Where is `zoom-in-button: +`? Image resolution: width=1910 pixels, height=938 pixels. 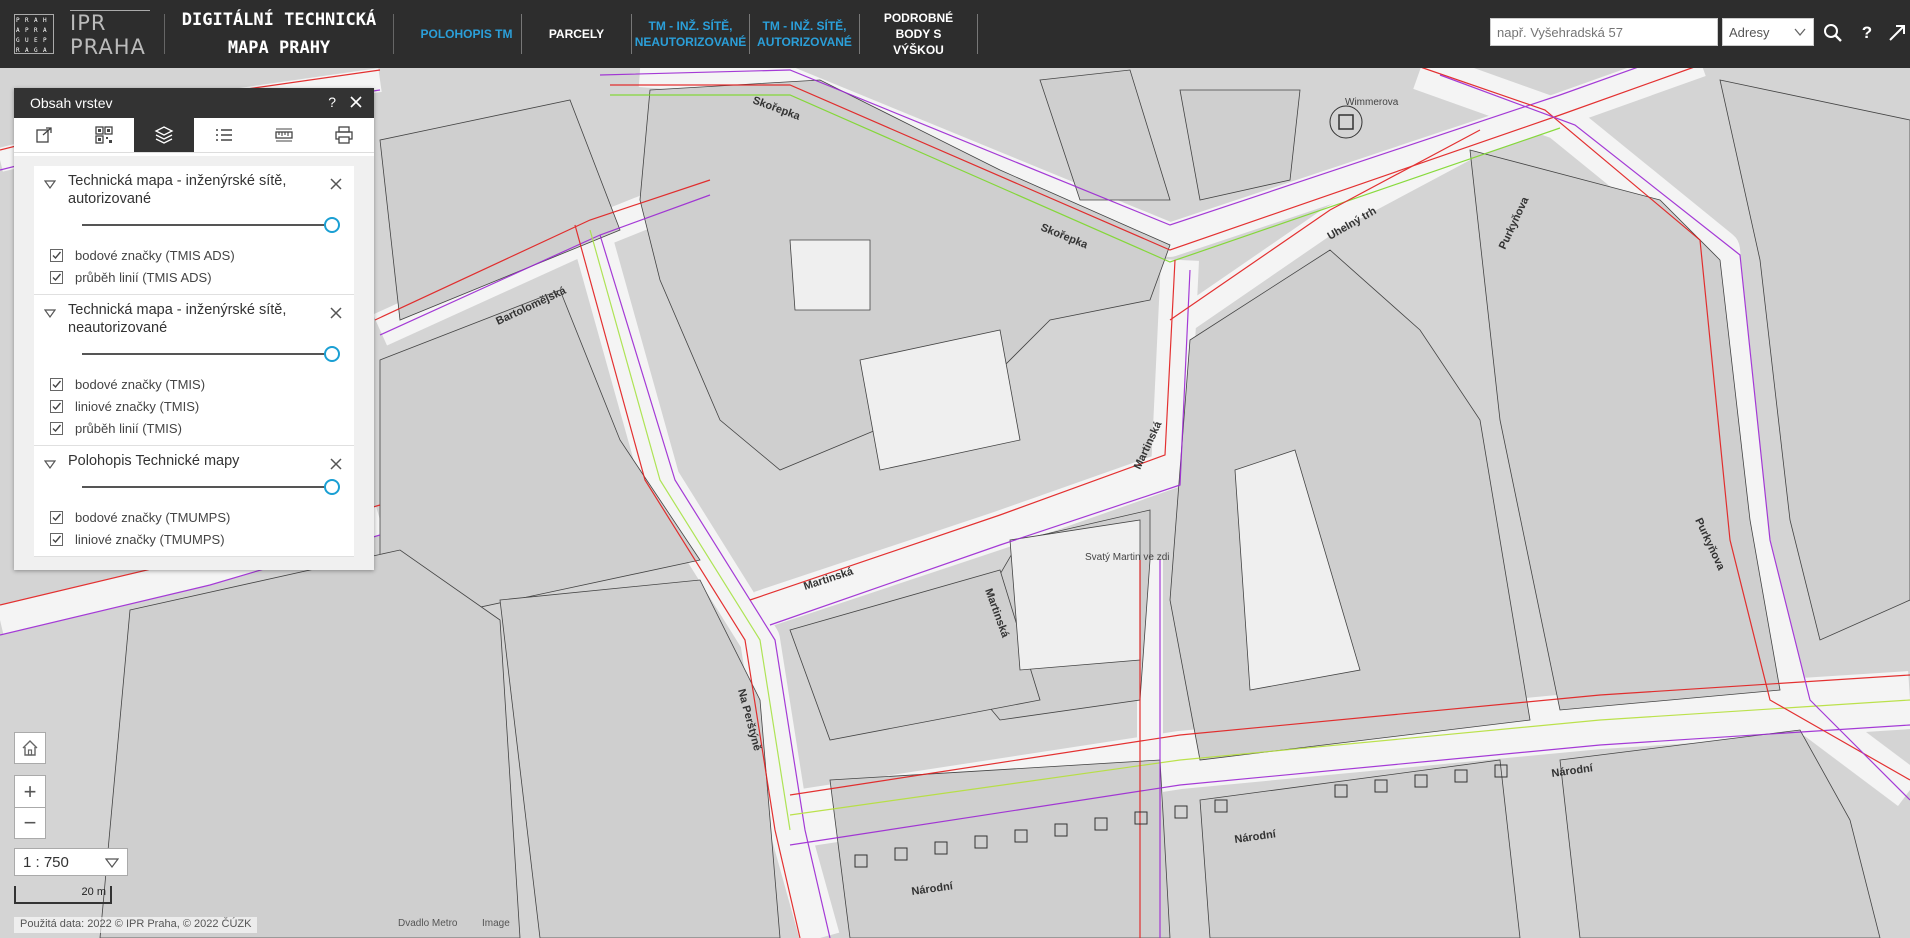 zoom-in-button: + is located at coordinates (30, 791).